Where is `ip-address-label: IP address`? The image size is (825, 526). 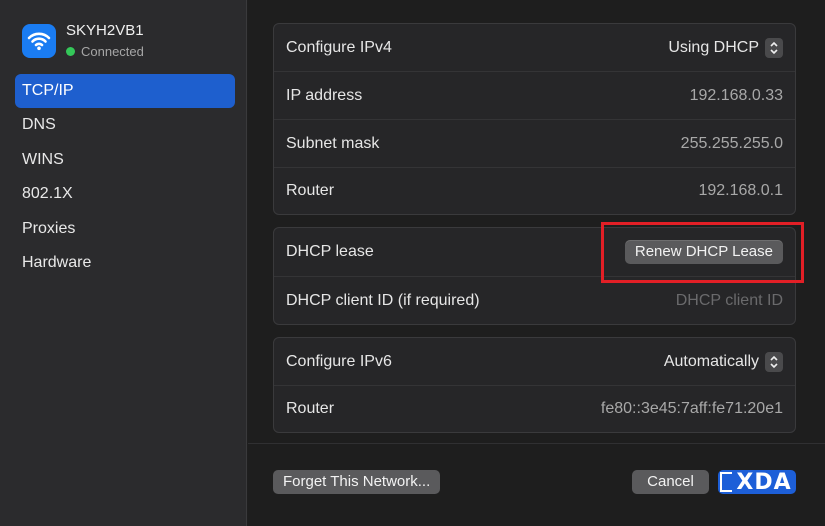 ip-address-label: IP address is located at coordinates (324, 95).